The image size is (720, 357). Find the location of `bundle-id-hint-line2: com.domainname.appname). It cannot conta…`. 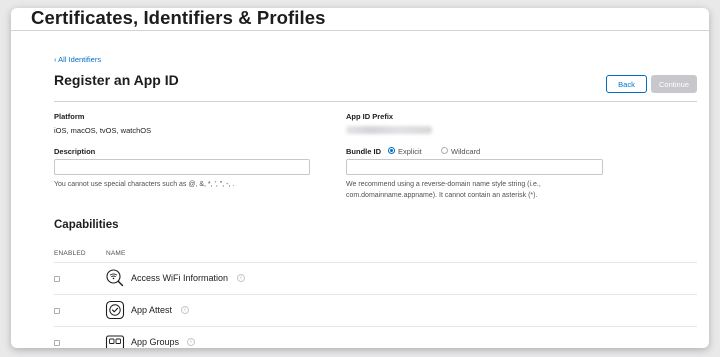

bundle-id-hint-line2: com.domainname.appname). It cannot conta… is located at coordinates (442, 195).